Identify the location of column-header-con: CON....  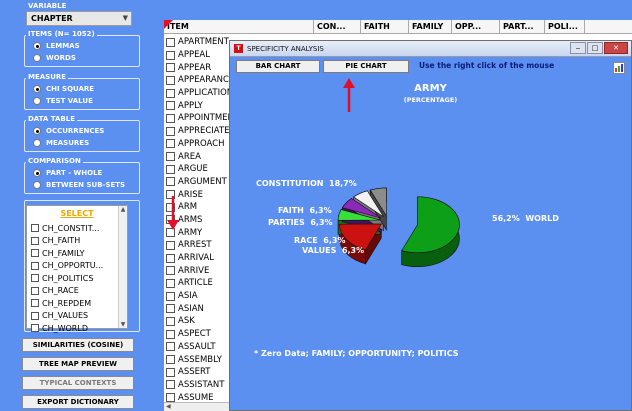
(337, 26).